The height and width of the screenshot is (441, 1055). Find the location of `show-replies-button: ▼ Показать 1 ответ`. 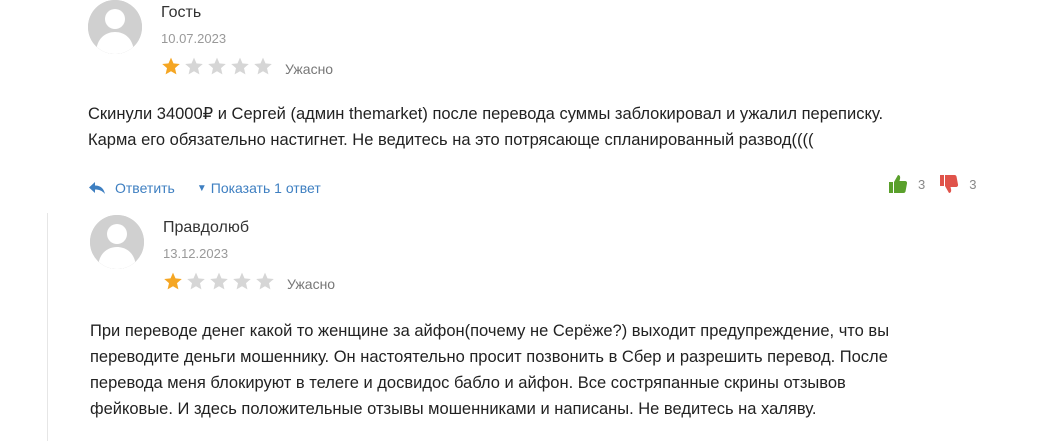

show-replies-button: ▼ Показать 1 ответ is located at coordinates (259, 188).